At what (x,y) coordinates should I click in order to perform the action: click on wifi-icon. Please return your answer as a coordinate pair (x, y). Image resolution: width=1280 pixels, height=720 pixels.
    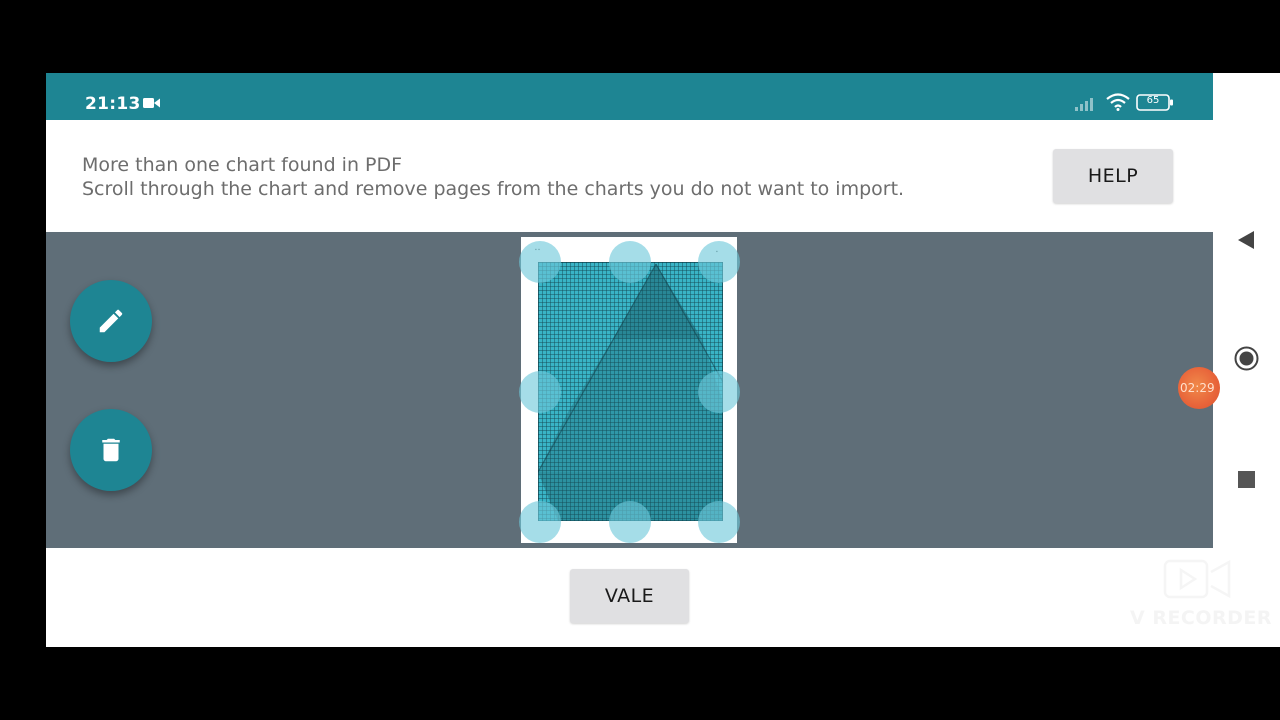
    Looking at the image, I should click on (1118, 102).